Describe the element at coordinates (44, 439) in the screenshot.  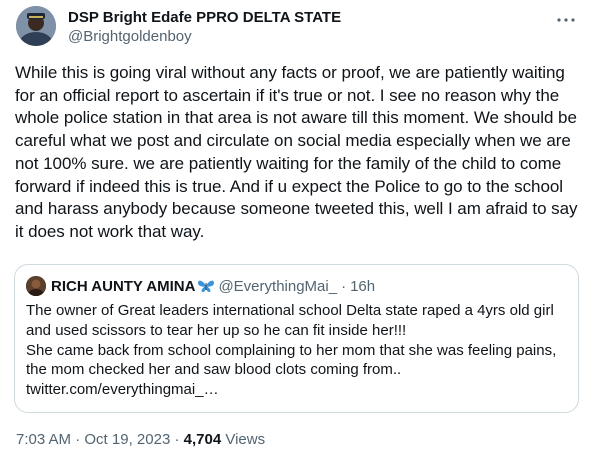
I see `tweet-time: 7:03 AM` at that location.